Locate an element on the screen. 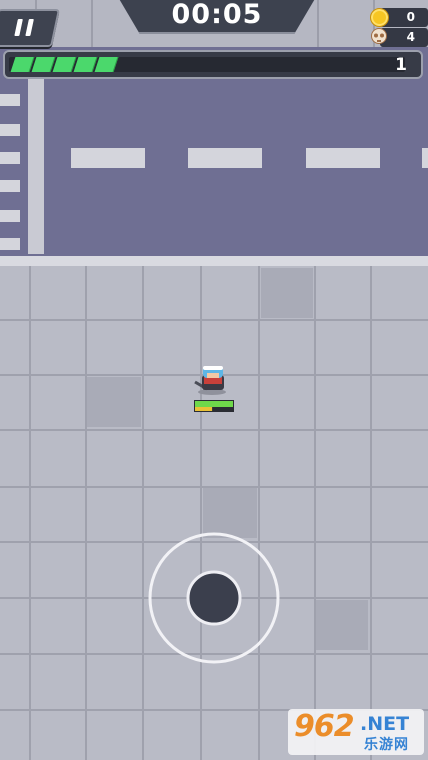  timer-panel: 00:05 is located at coordinates (217, 17).